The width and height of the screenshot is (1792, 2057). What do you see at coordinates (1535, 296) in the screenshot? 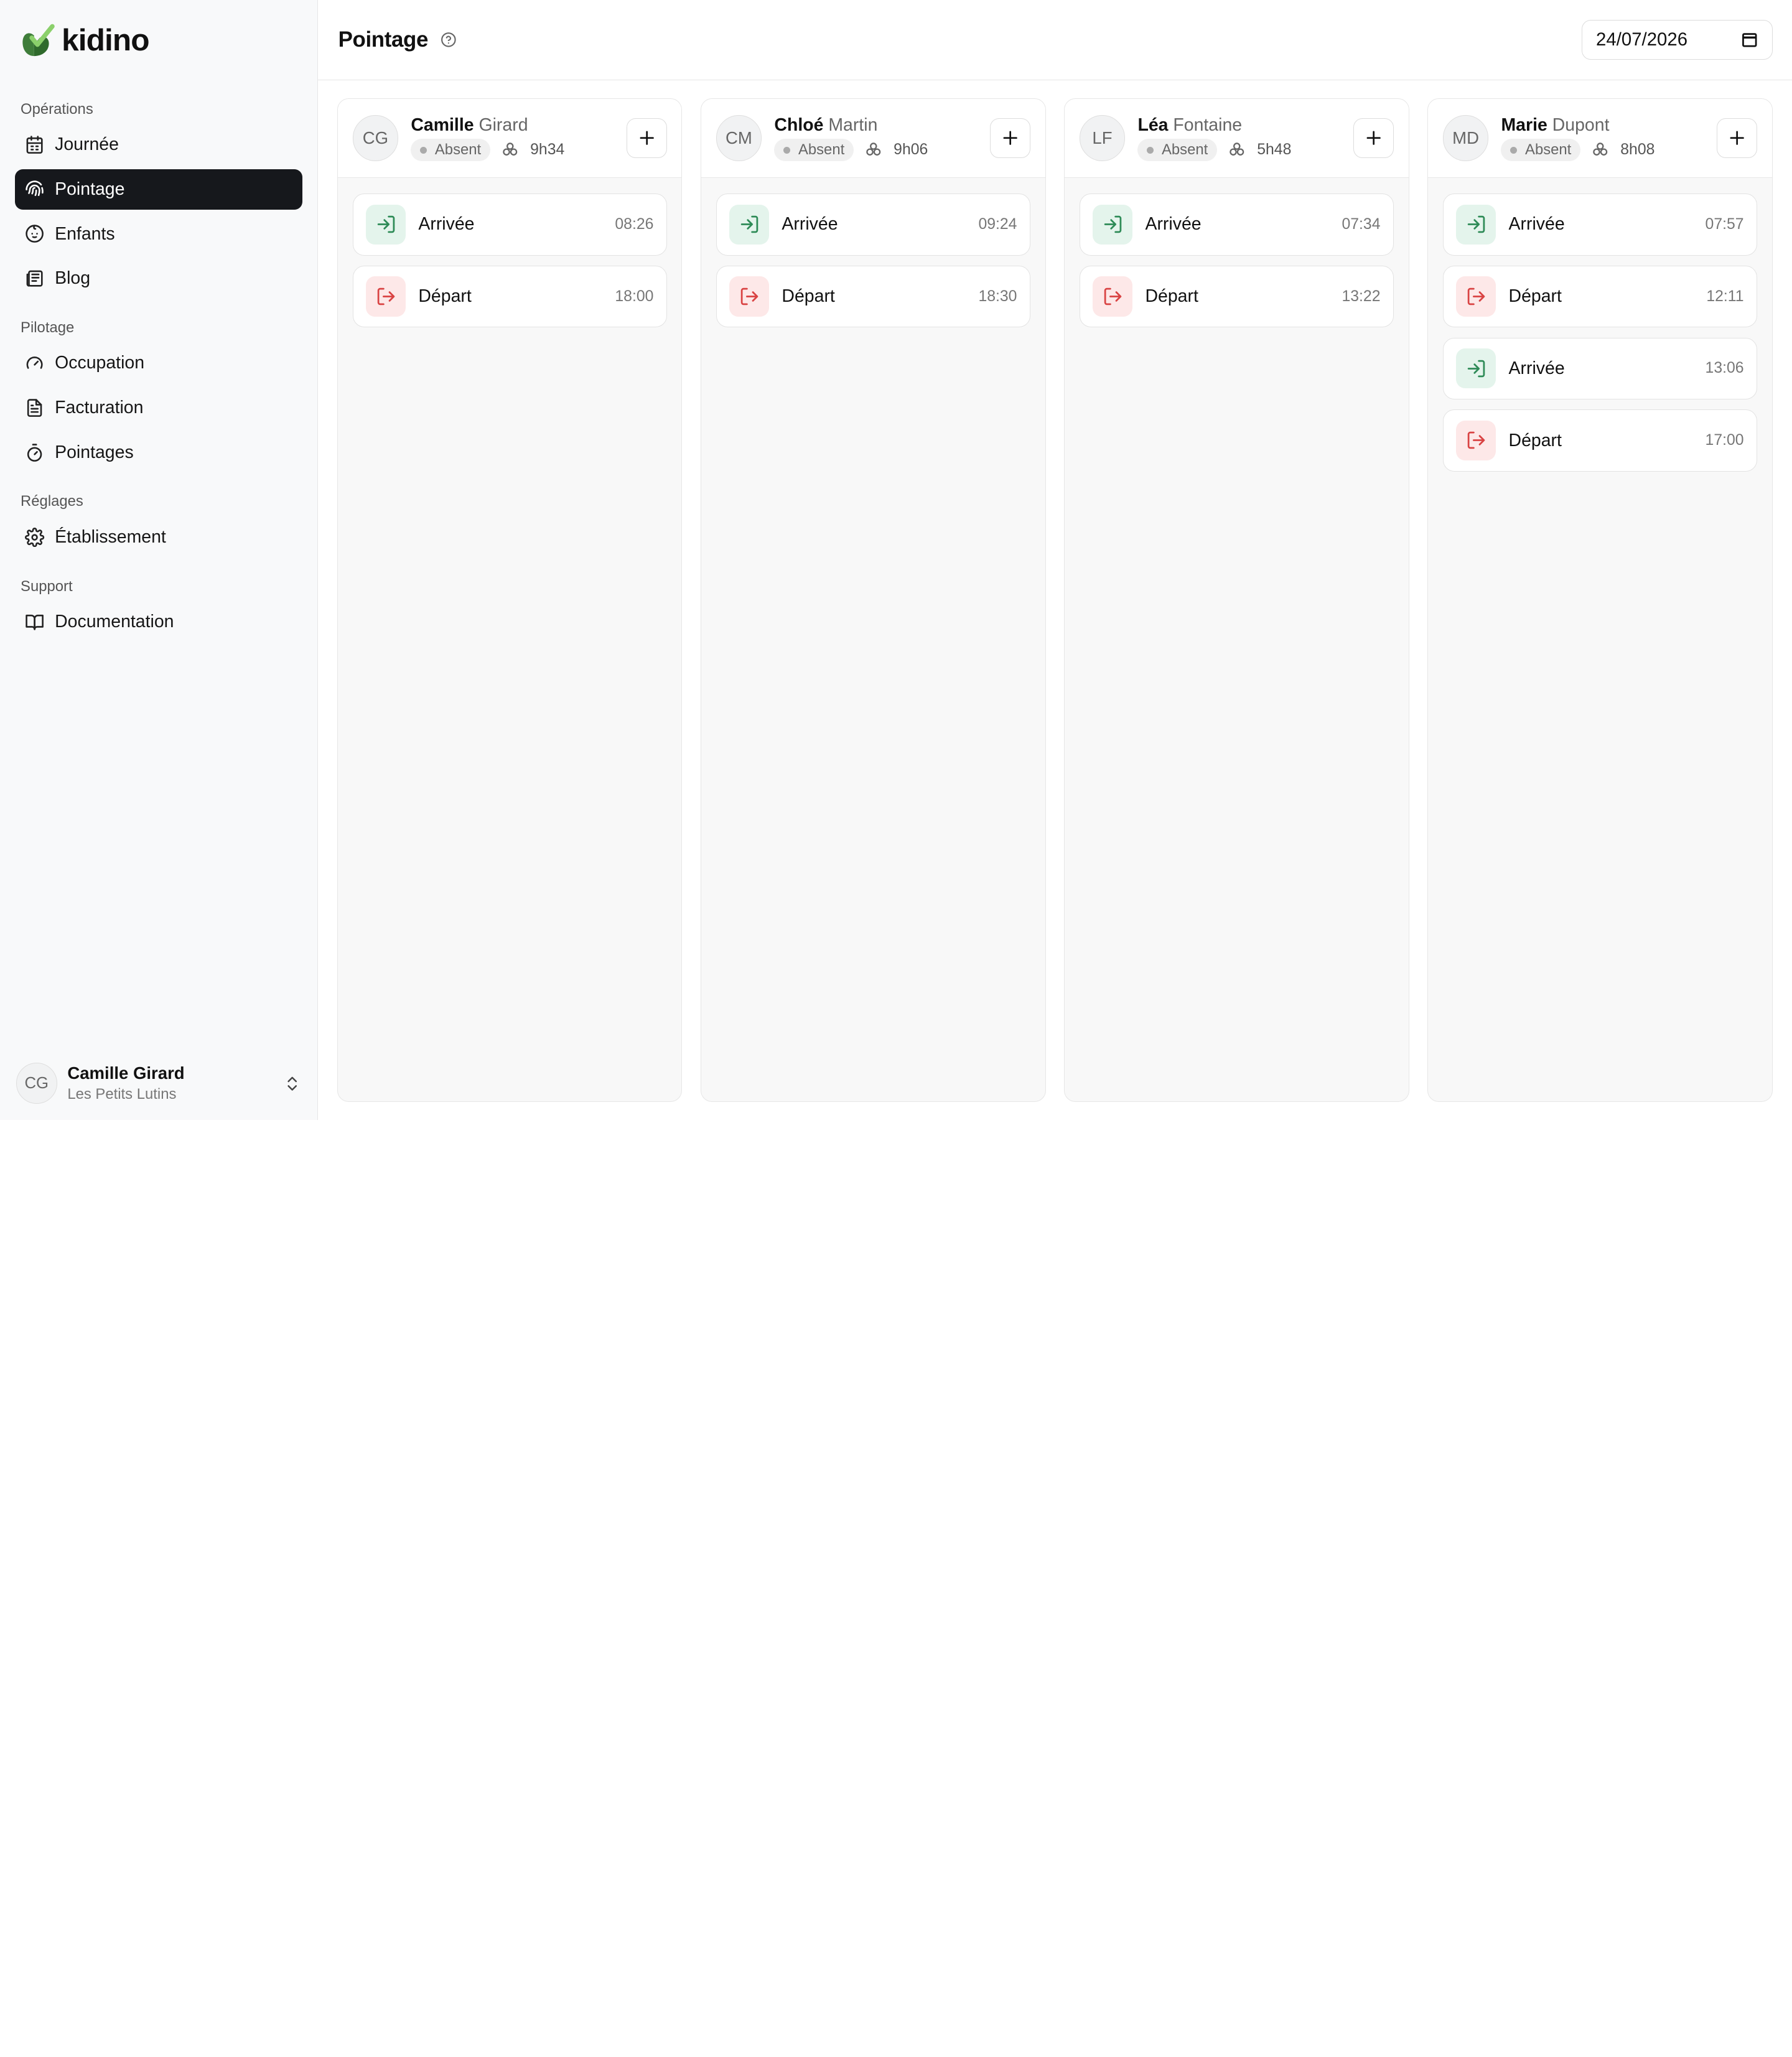
I see `event-label: Départ` at bounding box center [1535, 296].